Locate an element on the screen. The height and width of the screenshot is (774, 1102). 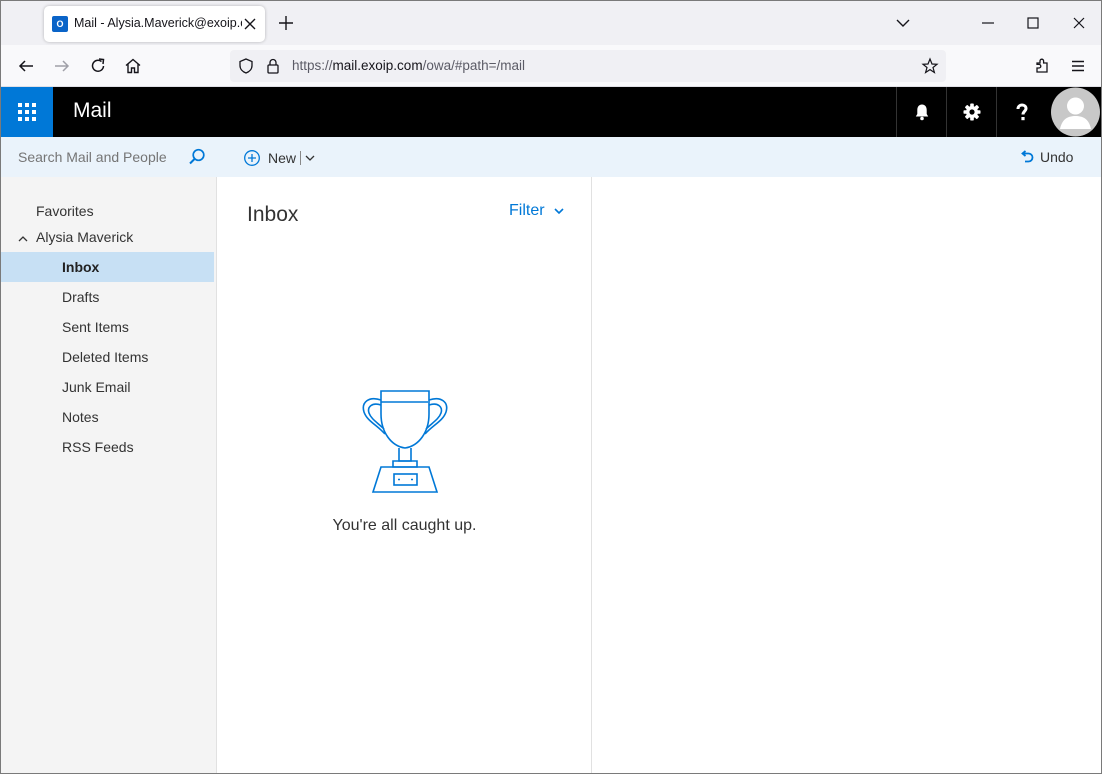
back-icon is located at coordinates (26, 66).